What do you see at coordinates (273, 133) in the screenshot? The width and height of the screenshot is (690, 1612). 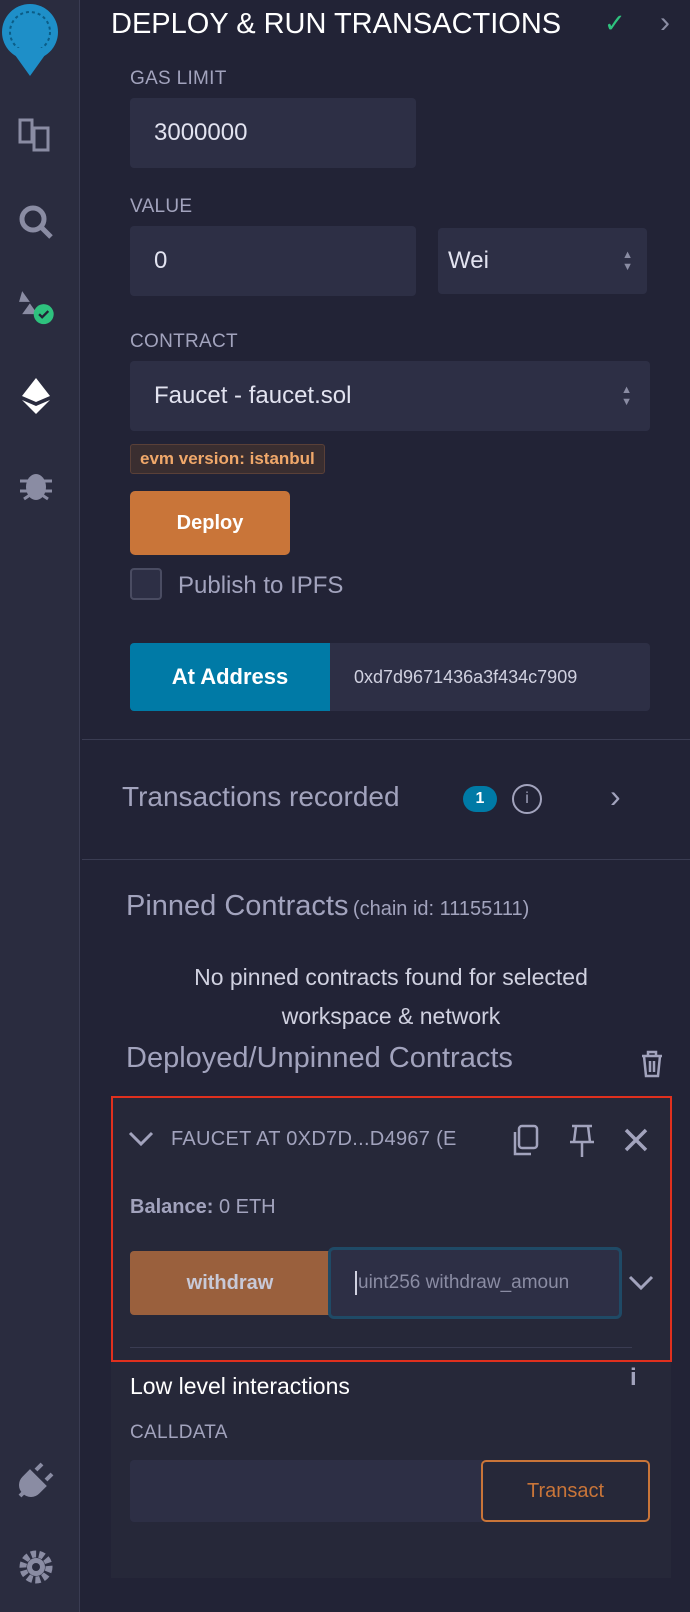 I see `gas-limit-input: 3000000` at bounding box center [273, 133].